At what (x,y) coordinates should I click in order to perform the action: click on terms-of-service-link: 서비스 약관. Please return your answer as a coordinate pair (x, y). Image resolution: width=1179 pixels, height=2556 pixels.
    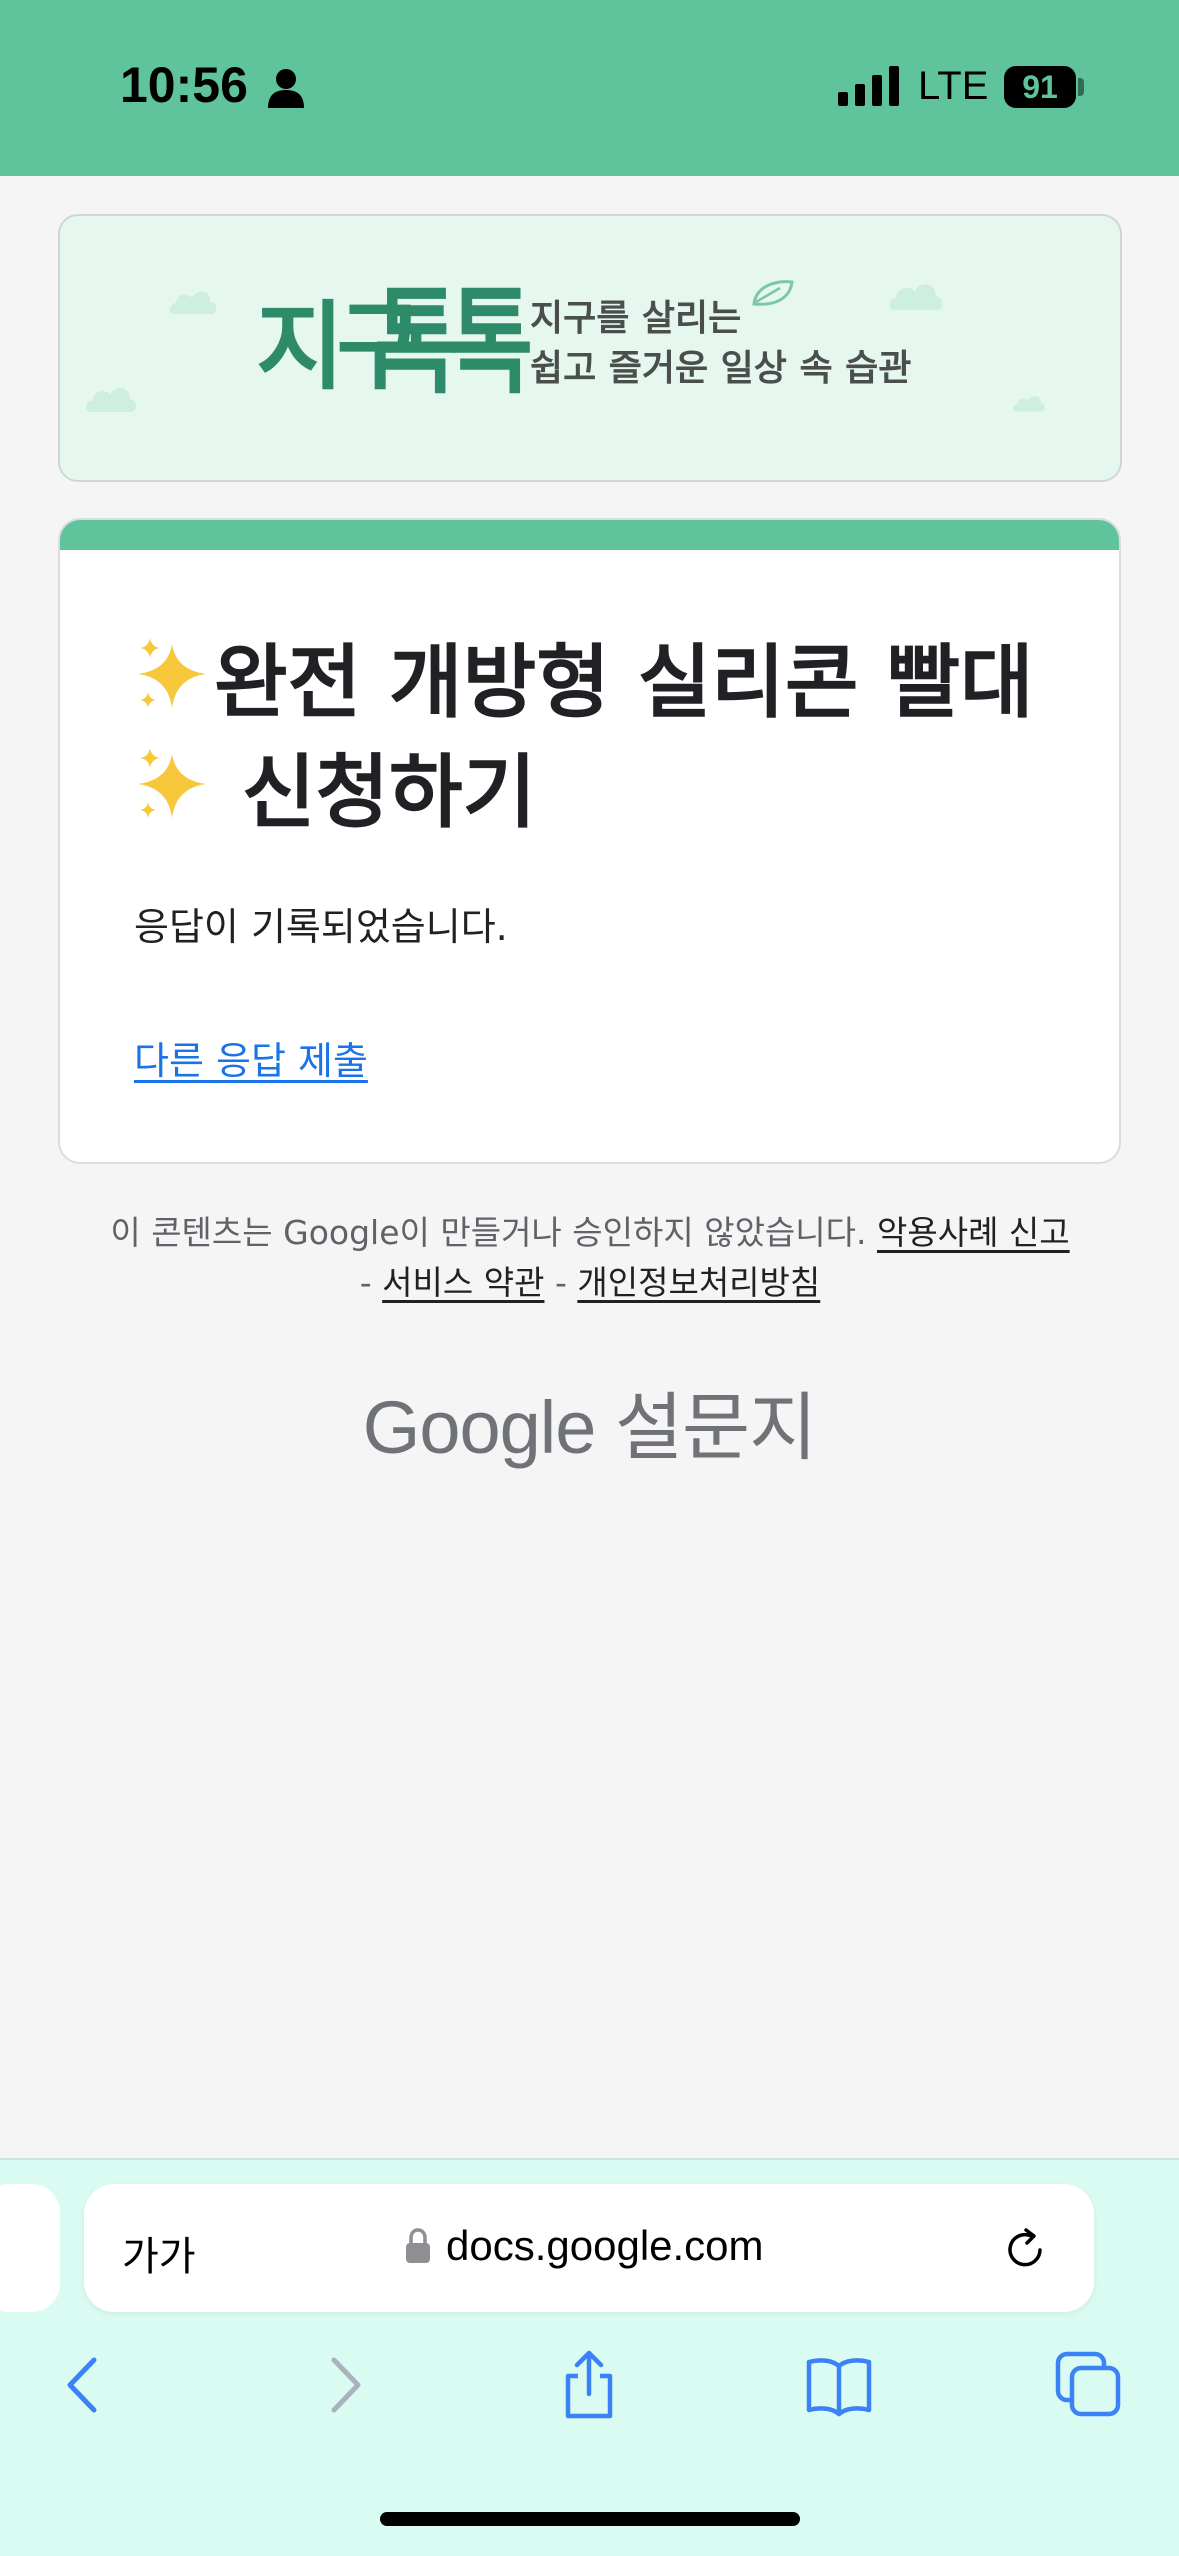
    Looking at the image, I should click on (463, 1282).